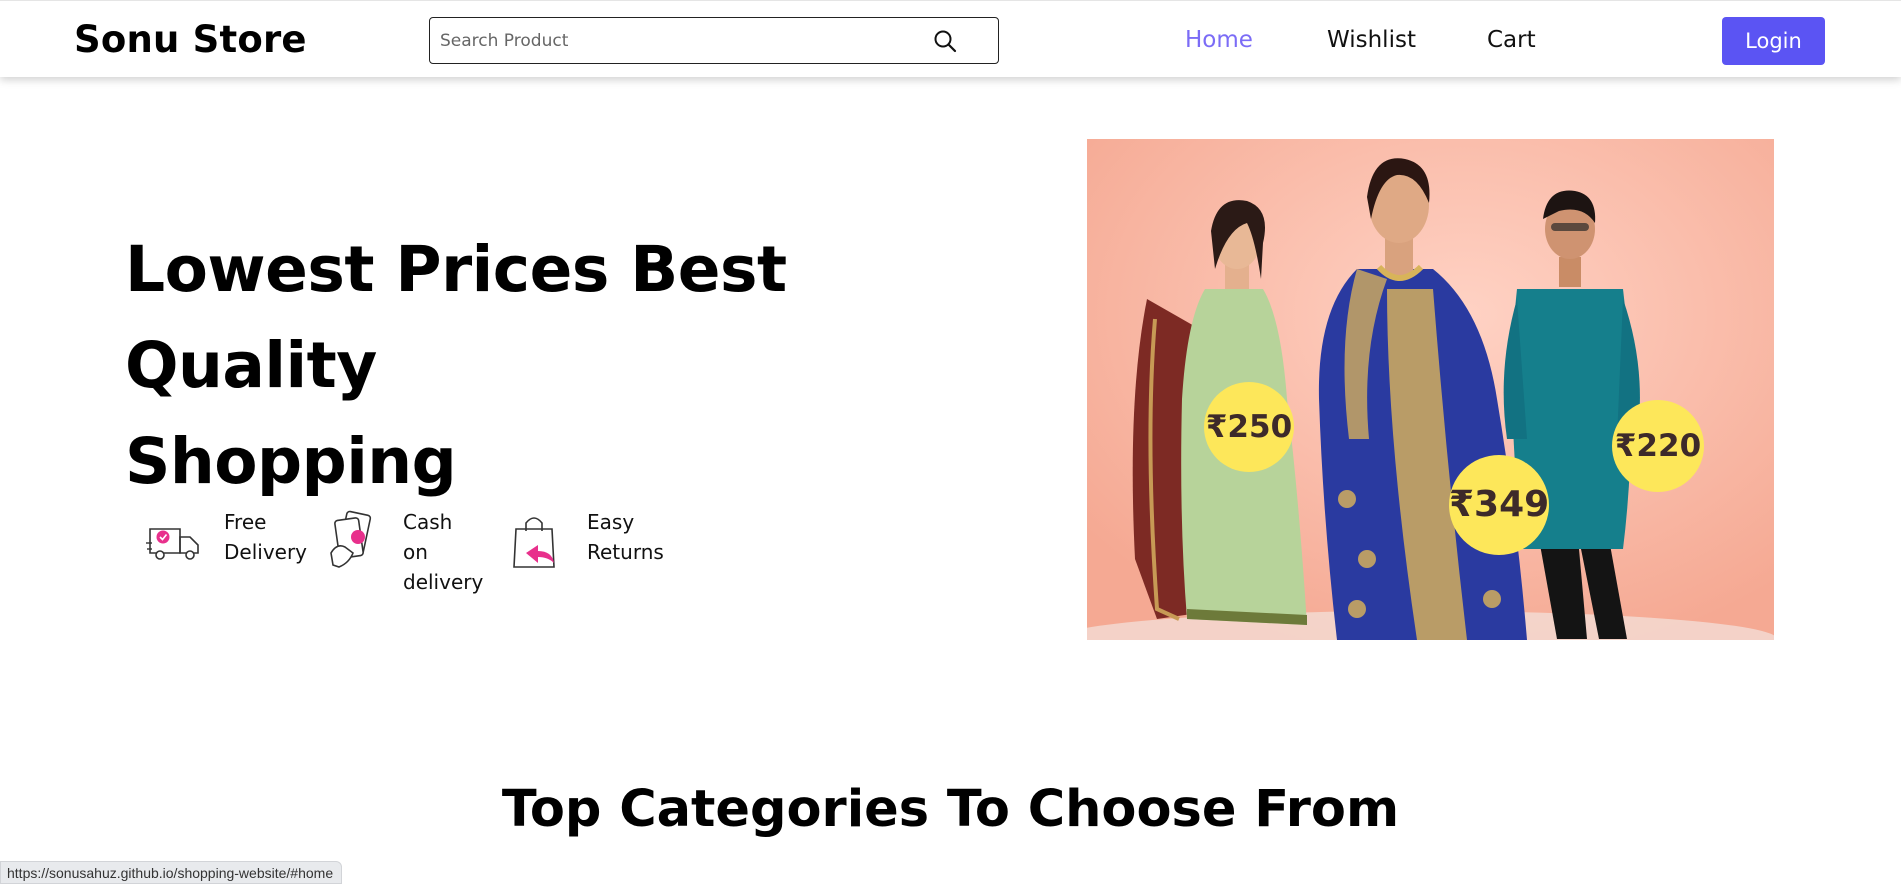 The height and width of the screenshot is (884, 1901). Describe the element at coordinates (950, 809) in the screenshot. I see `categories-section-title: Top Categories To Choose From` at that location.